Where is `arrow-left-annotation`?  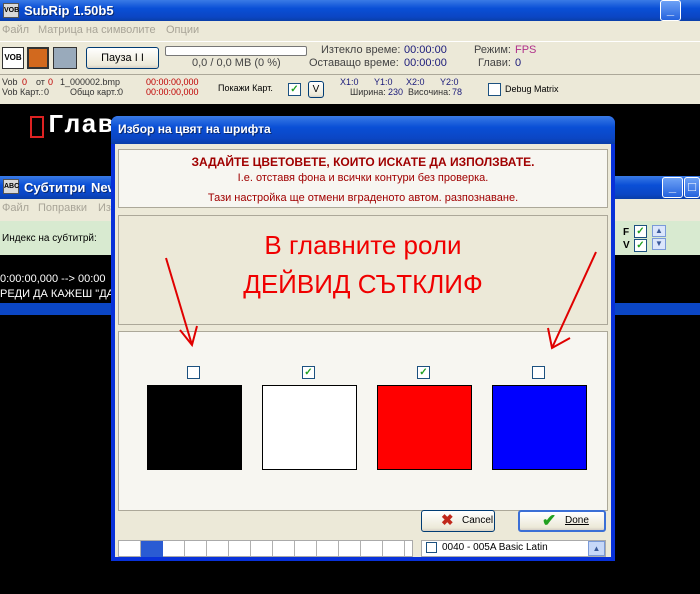 arrow-left-annotation is located at coordinates (179, 301).